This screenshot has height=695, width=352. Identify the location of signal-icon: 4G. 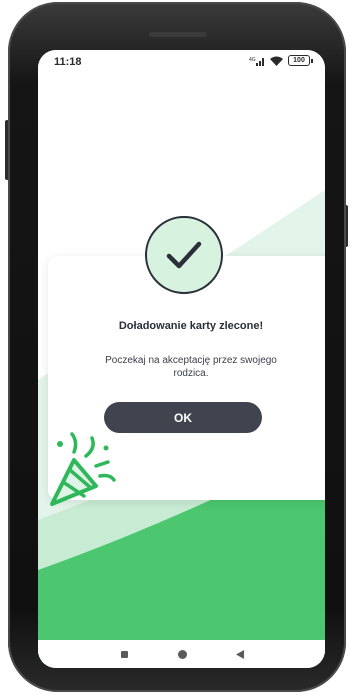
(256, 61).